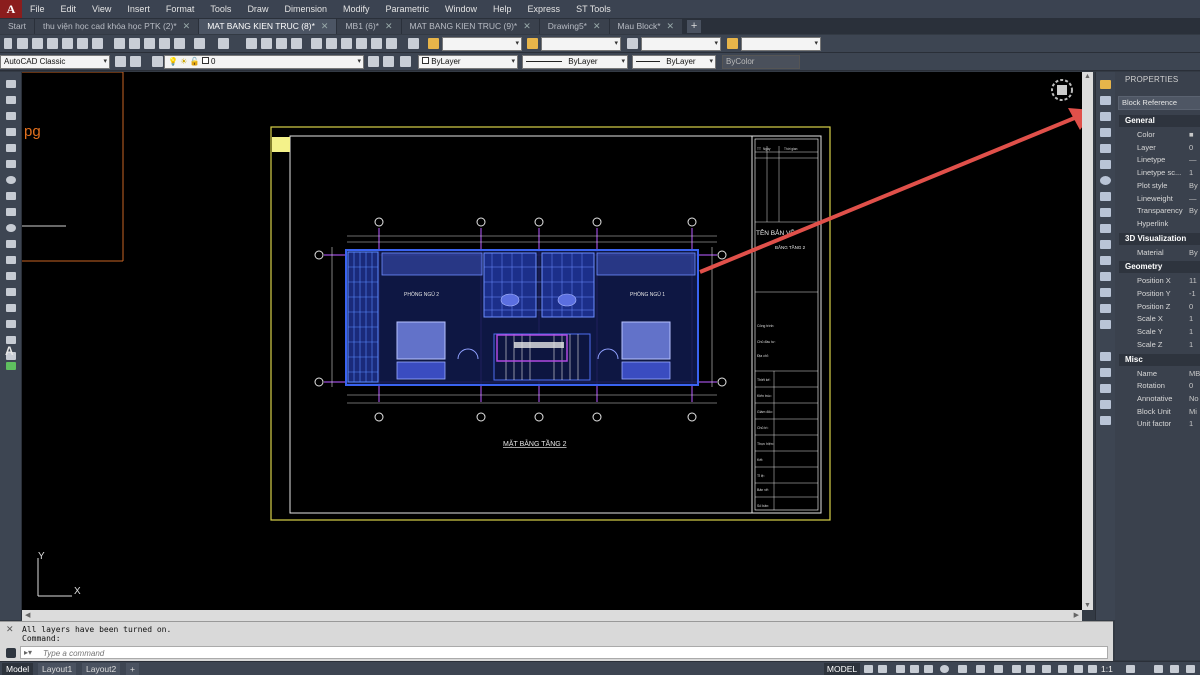 The width and height of the screenshot is (1200, 675). What do you see at coordinates (1159, 148) in the screenshot?
I see `property-row: Layer 0` at bounding box center [1159, 148].